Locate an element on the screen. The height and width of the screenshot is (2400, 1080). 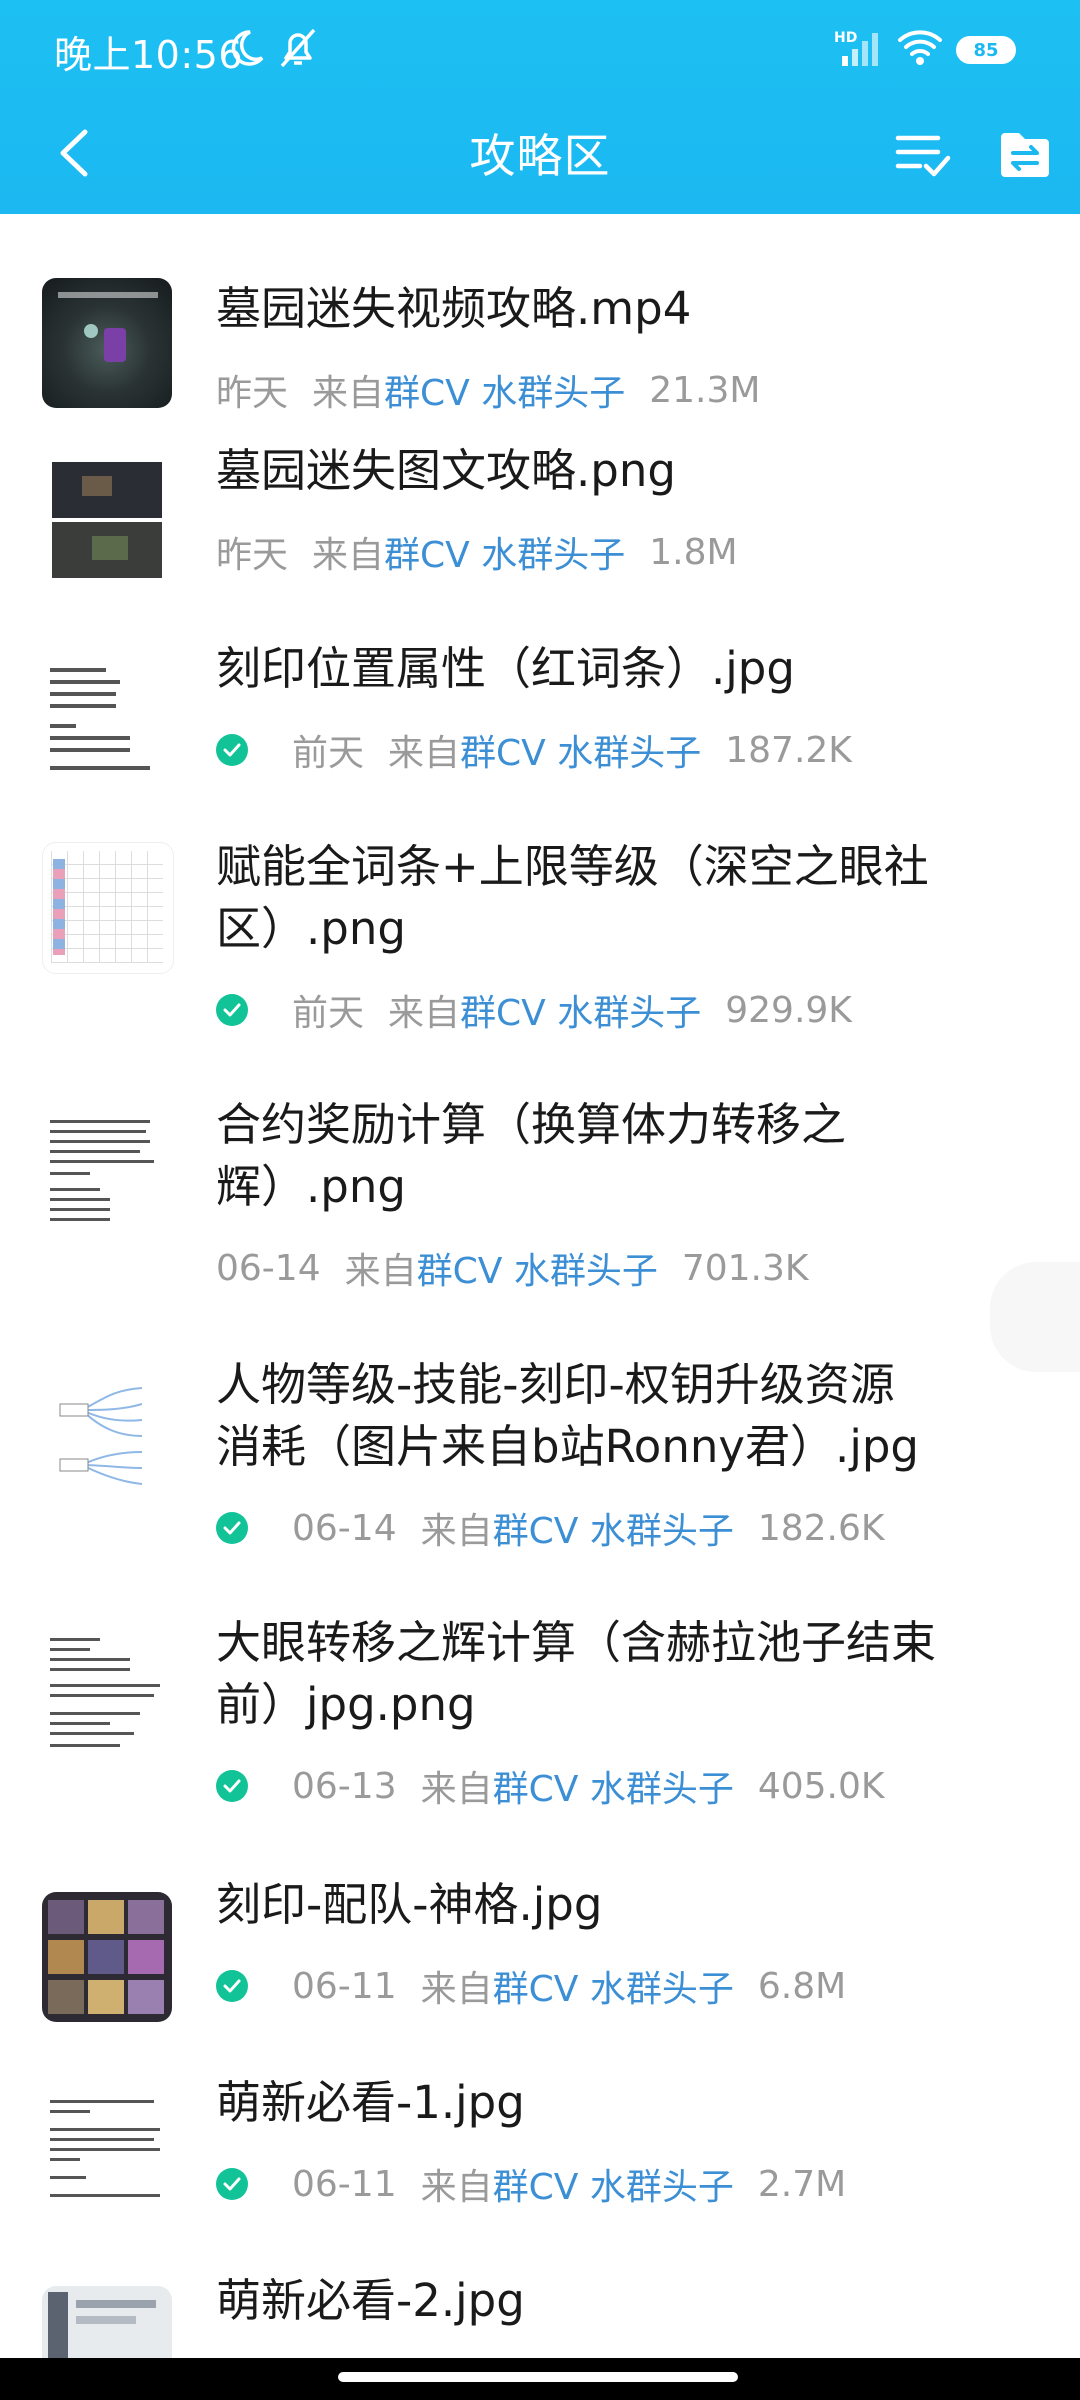
file-meta: 前天 来自 群CV 水群头子 187.2K is located at coordinates (534, 750).